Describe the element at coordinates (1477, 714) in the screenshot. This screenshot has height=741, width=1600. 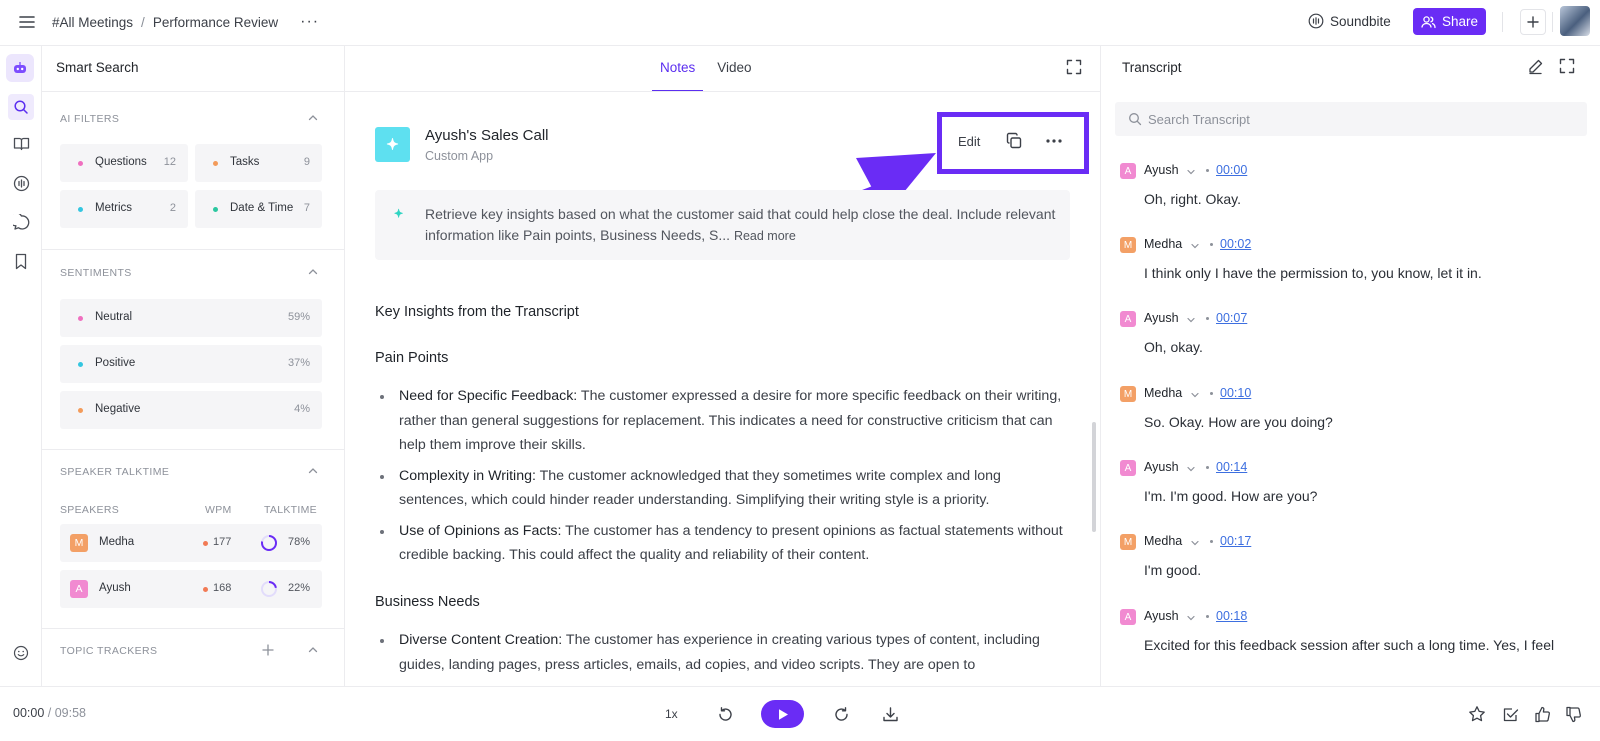
I see `star-icon` at that location.